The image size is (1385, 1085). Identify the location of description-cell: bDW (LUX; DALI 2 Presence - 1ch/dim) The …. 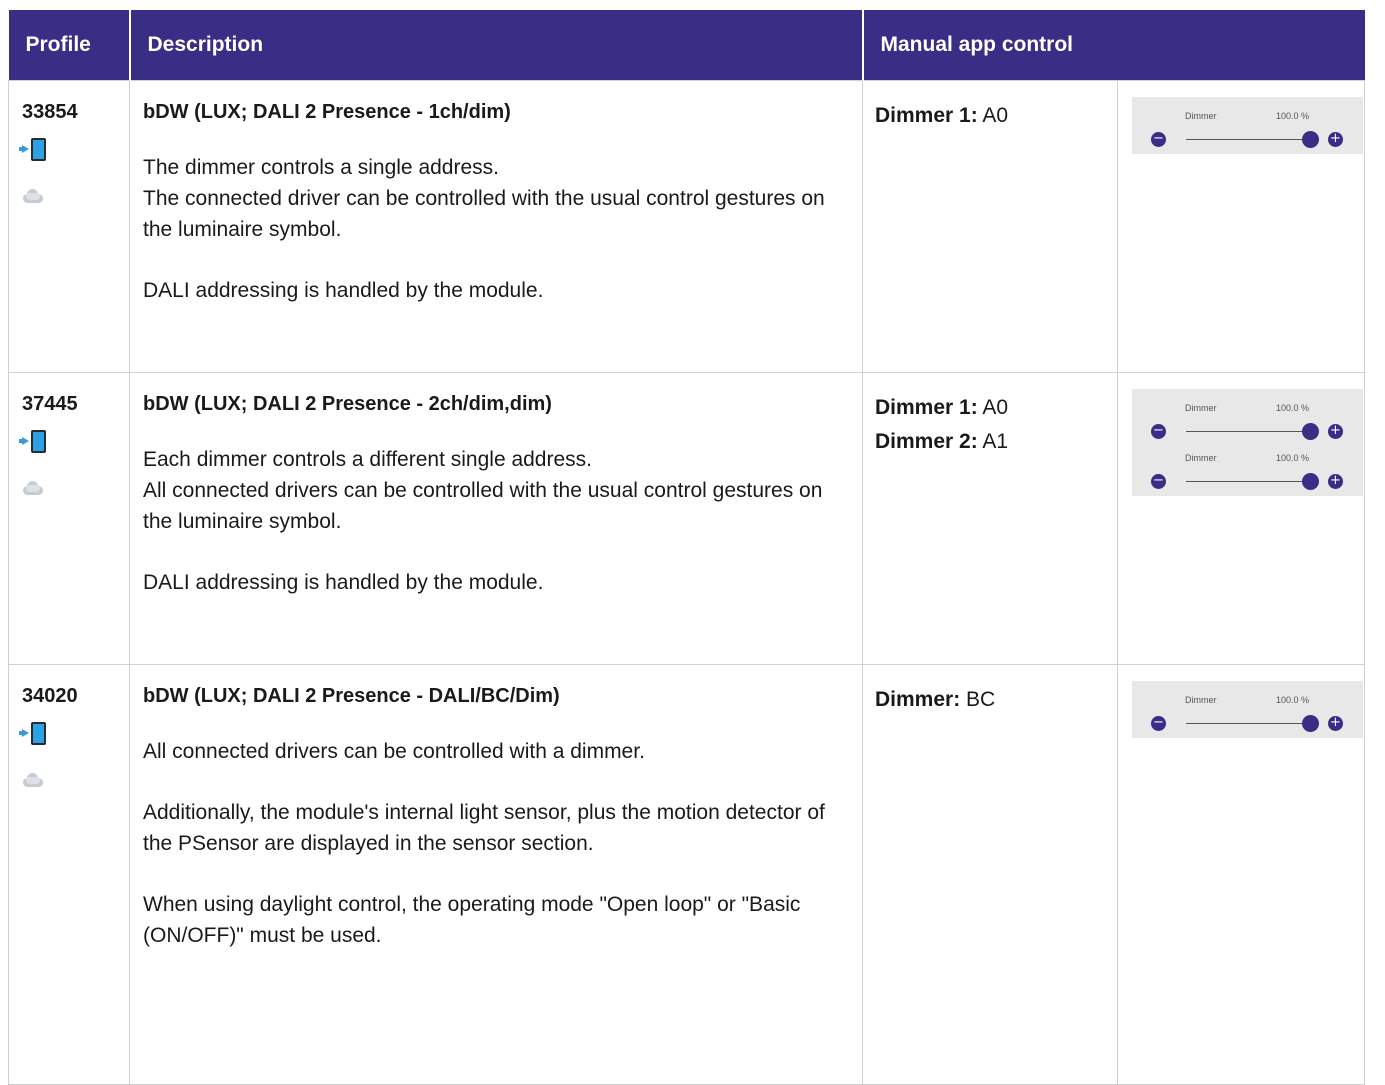
(496, 226).